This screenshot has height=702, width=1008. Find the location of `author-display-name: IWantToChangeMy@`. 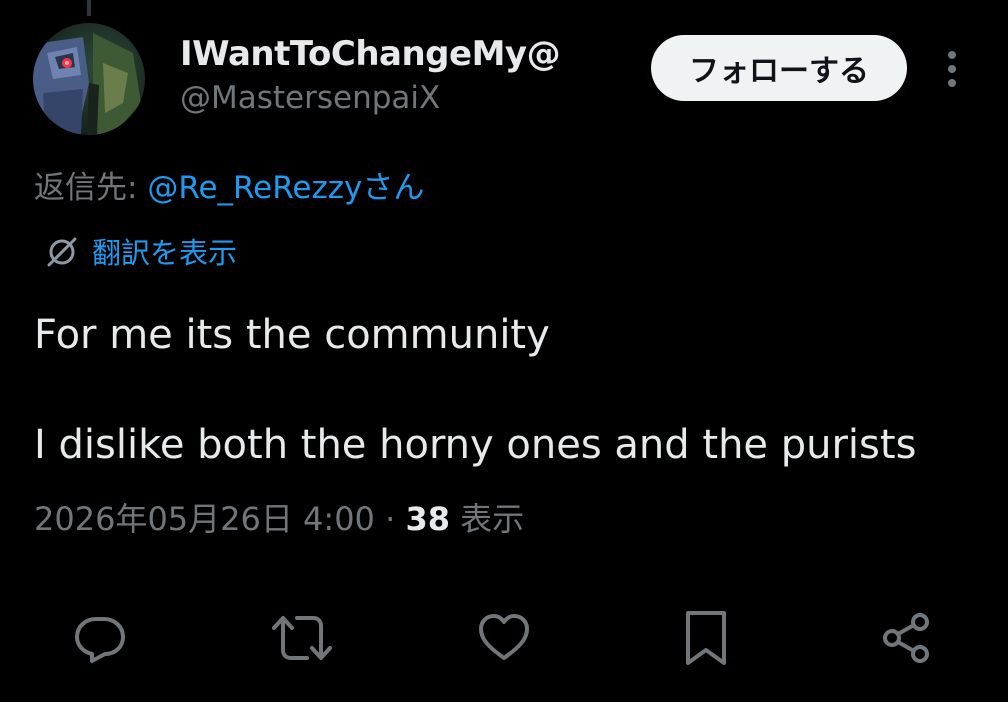

author-display-name: IWantToChangeMy@ is located at coordinates (370, 54).